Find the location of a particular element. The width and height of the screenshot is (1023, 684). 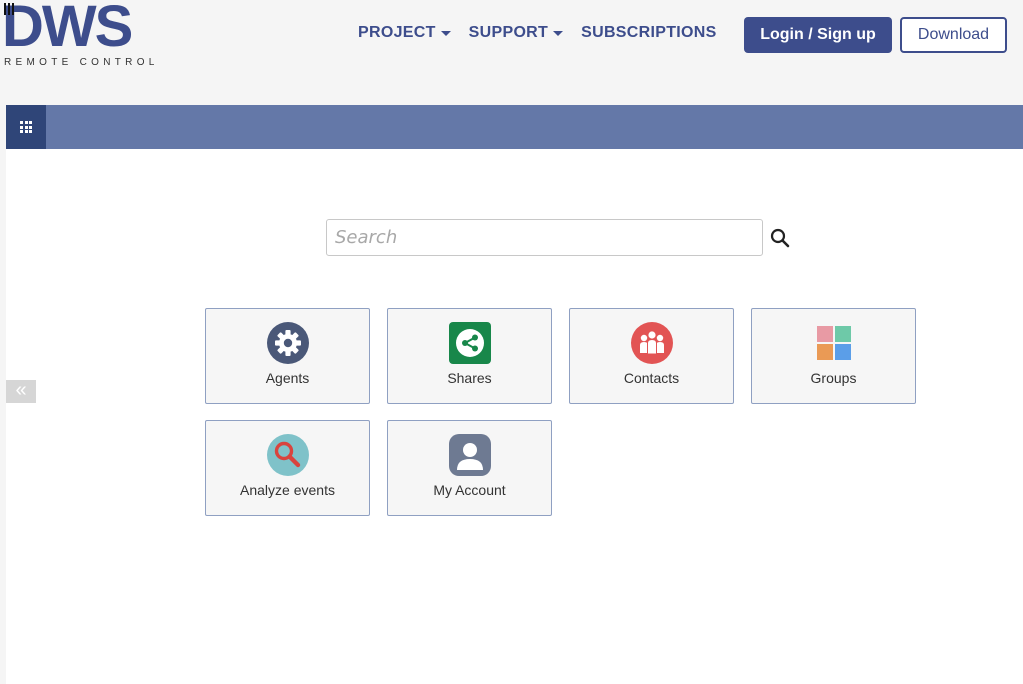

magnifier-icon is located at coordinates (288, 455).